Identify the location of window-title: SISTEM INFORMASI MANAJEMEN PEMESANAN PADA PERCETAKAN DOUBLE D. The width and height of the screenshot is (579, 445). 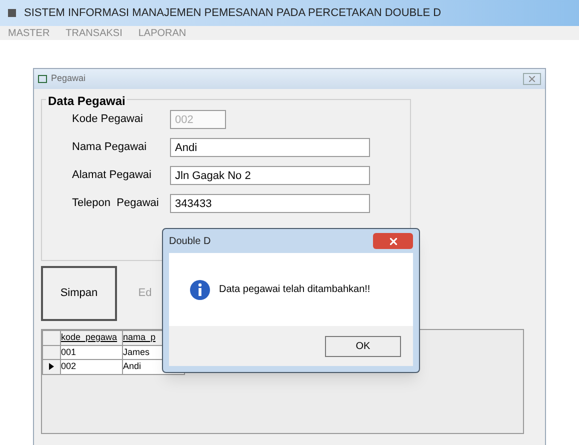
(233, 13).